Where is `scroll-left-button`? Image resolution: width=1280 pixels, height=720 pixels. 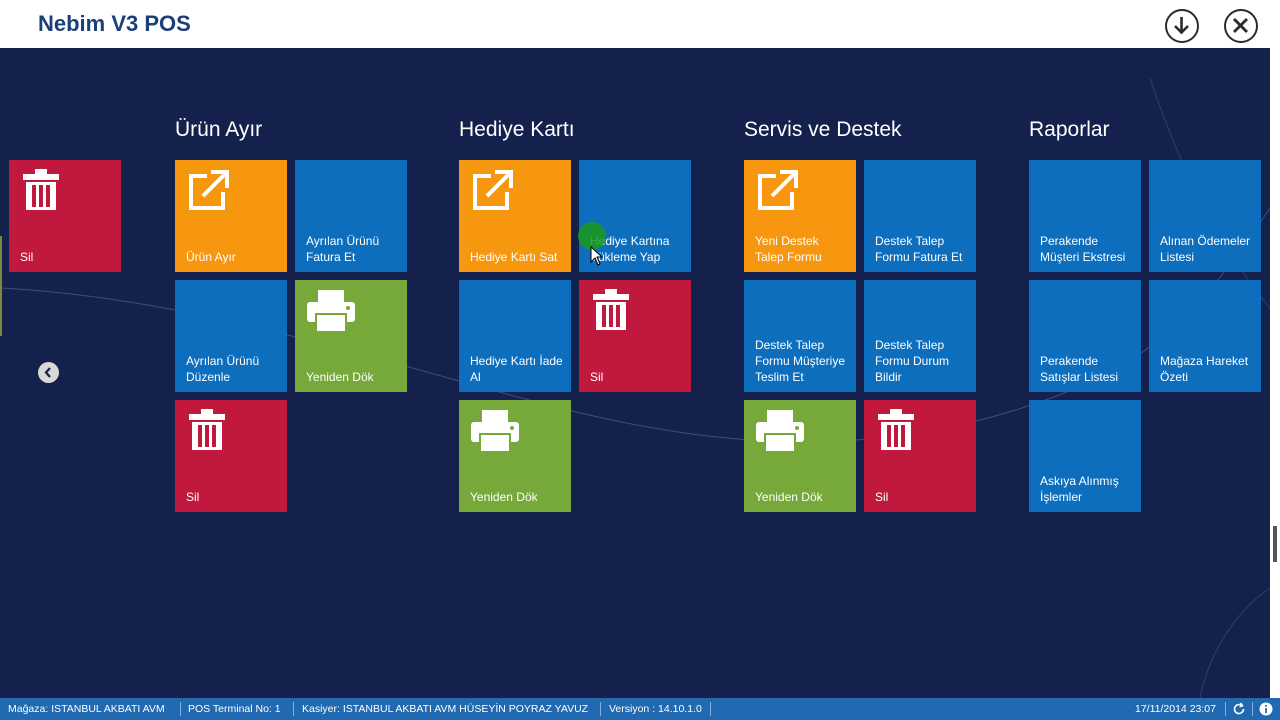 scroll-left-button is located at coordinates (48, 372).